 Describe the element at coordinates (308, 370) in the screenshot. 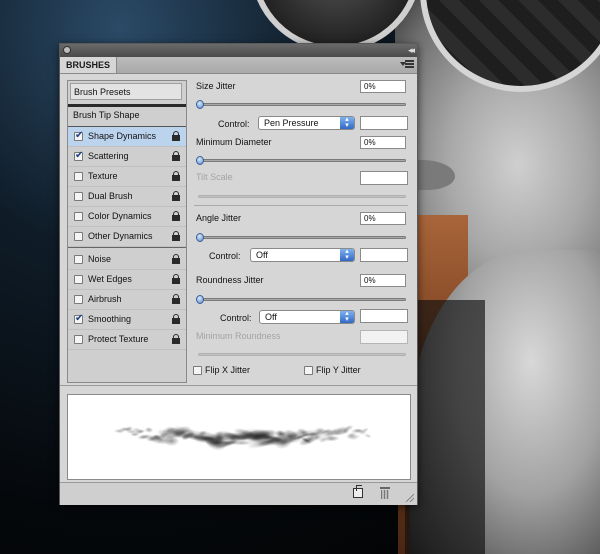

I see `flip-y-checkbox` at that location.